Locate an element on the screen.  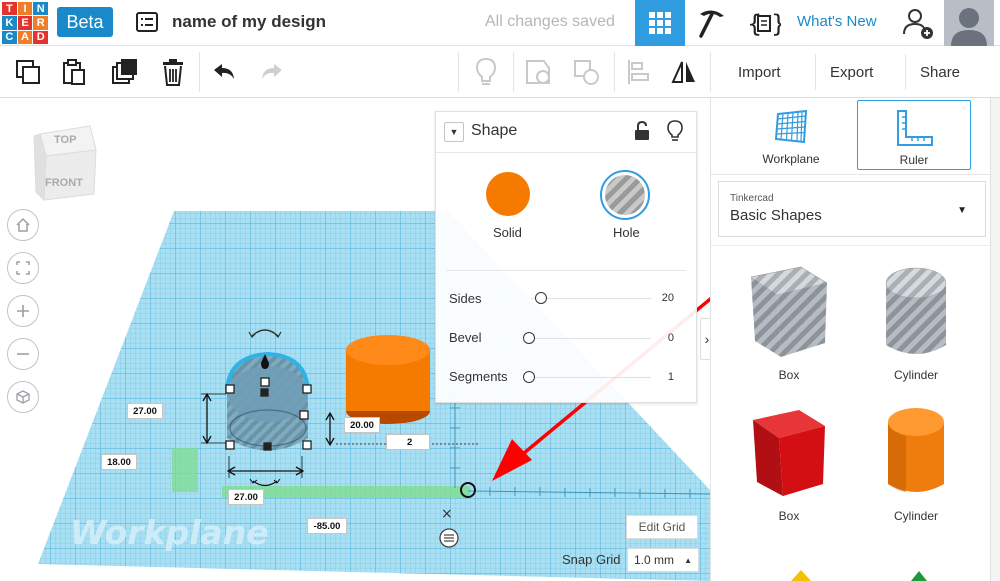
paste-icon is located at coordinates (74, 72).